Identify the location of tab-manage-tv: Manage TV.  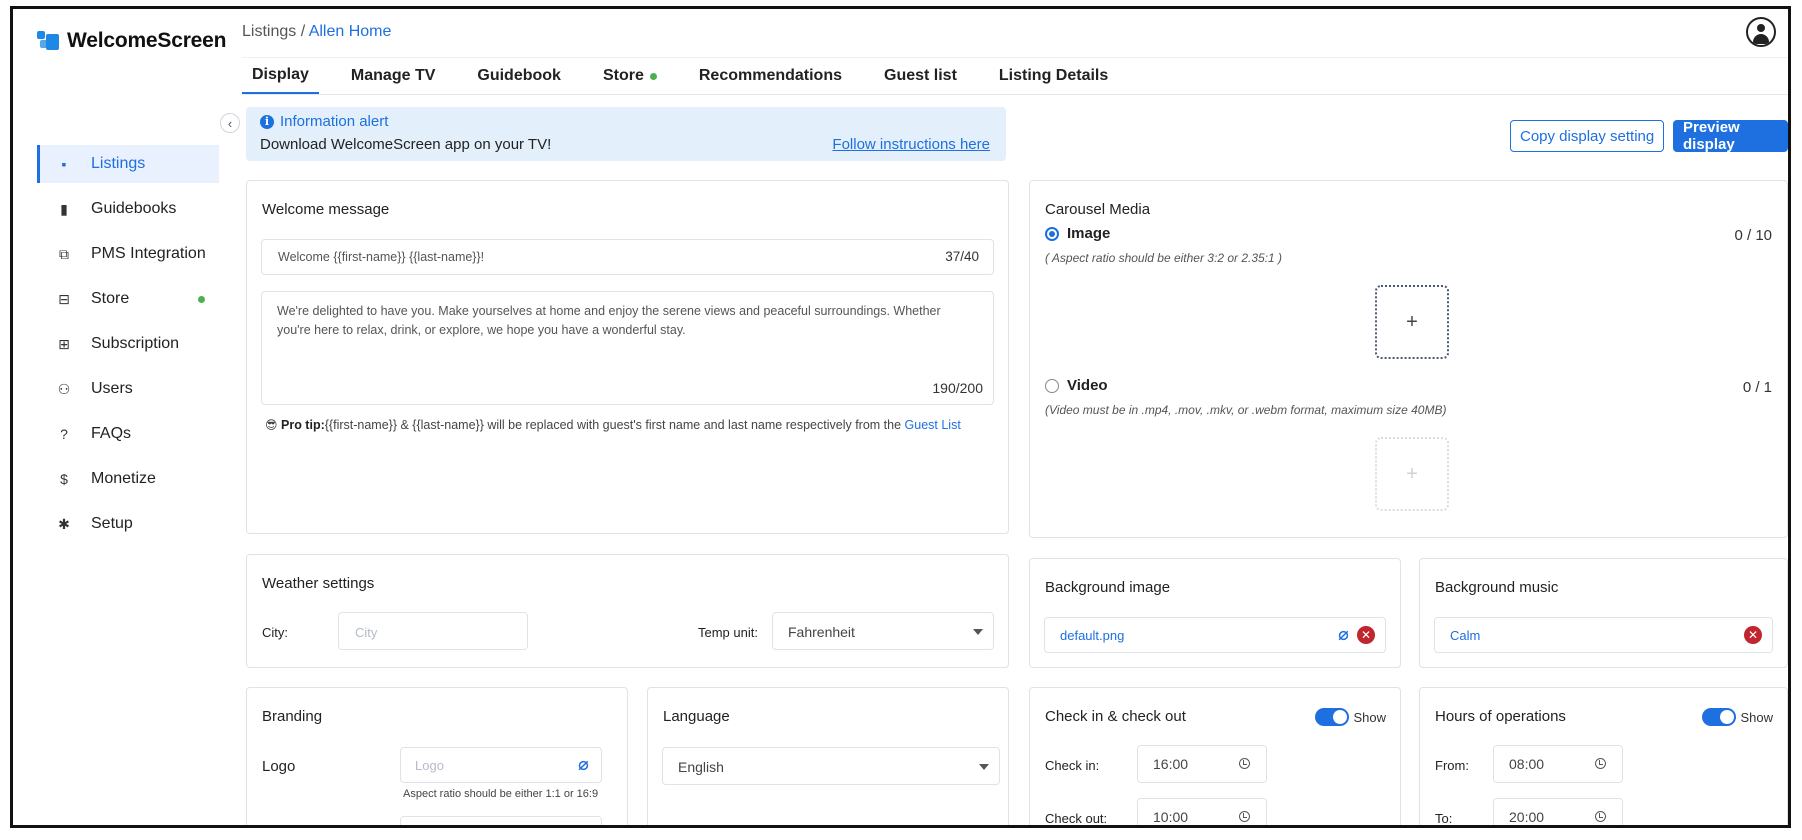
(393, 76).